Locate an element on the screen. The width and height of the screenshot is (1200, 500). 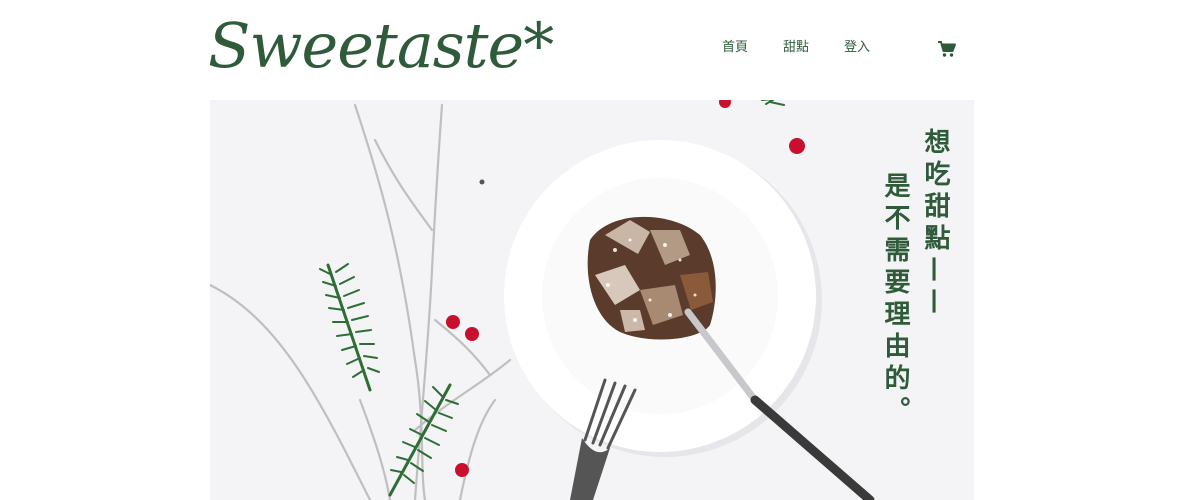
nav-link-home: 首頁 is located at coordinates (735, 48).